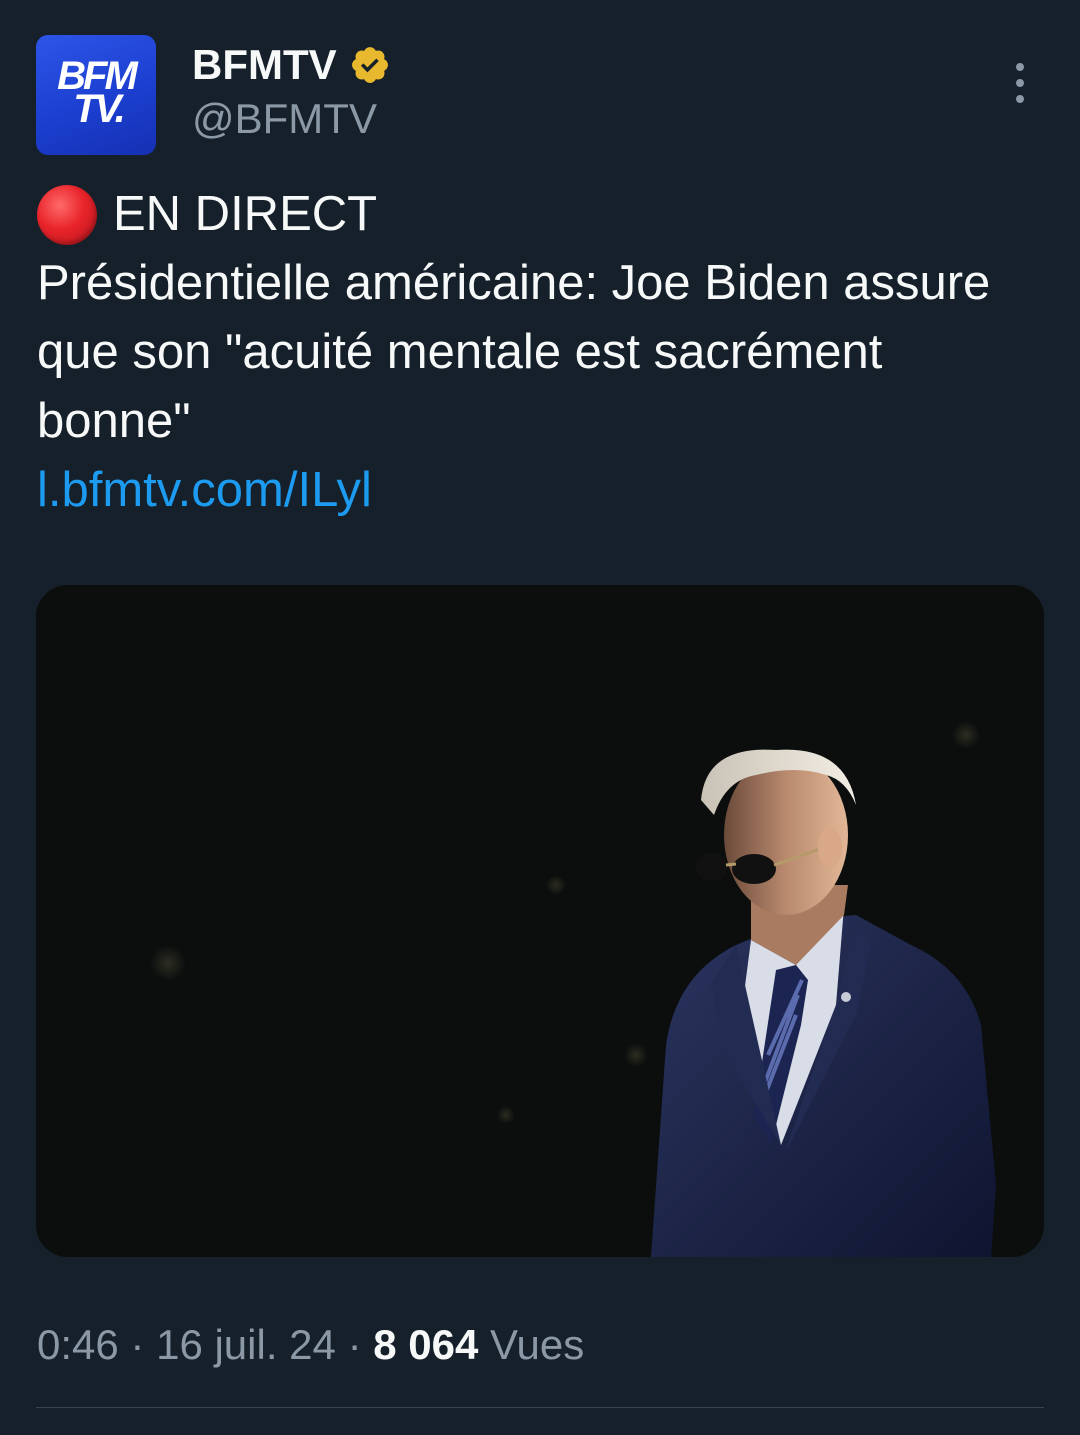  What do you see at coordinates (284, 119) in the screenshot?
I see `author-handle: @BFMTV` at bounding box center [284, 119].